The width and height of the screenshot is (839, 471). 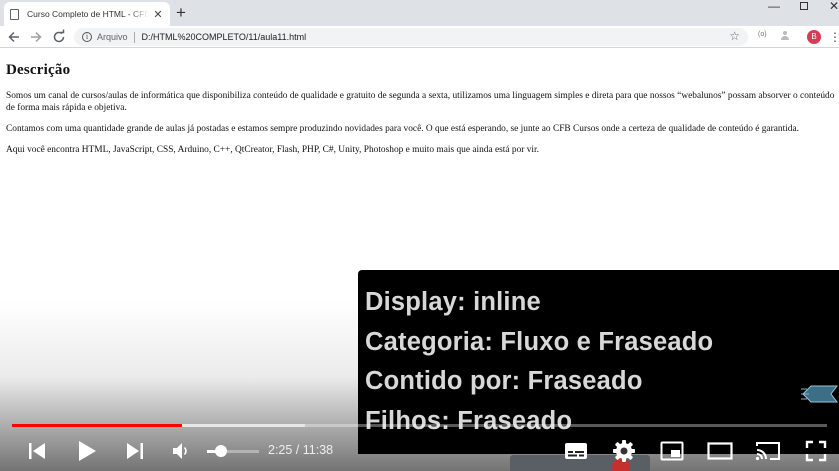 I want to click on play-icon, so click(x=87, y=451).